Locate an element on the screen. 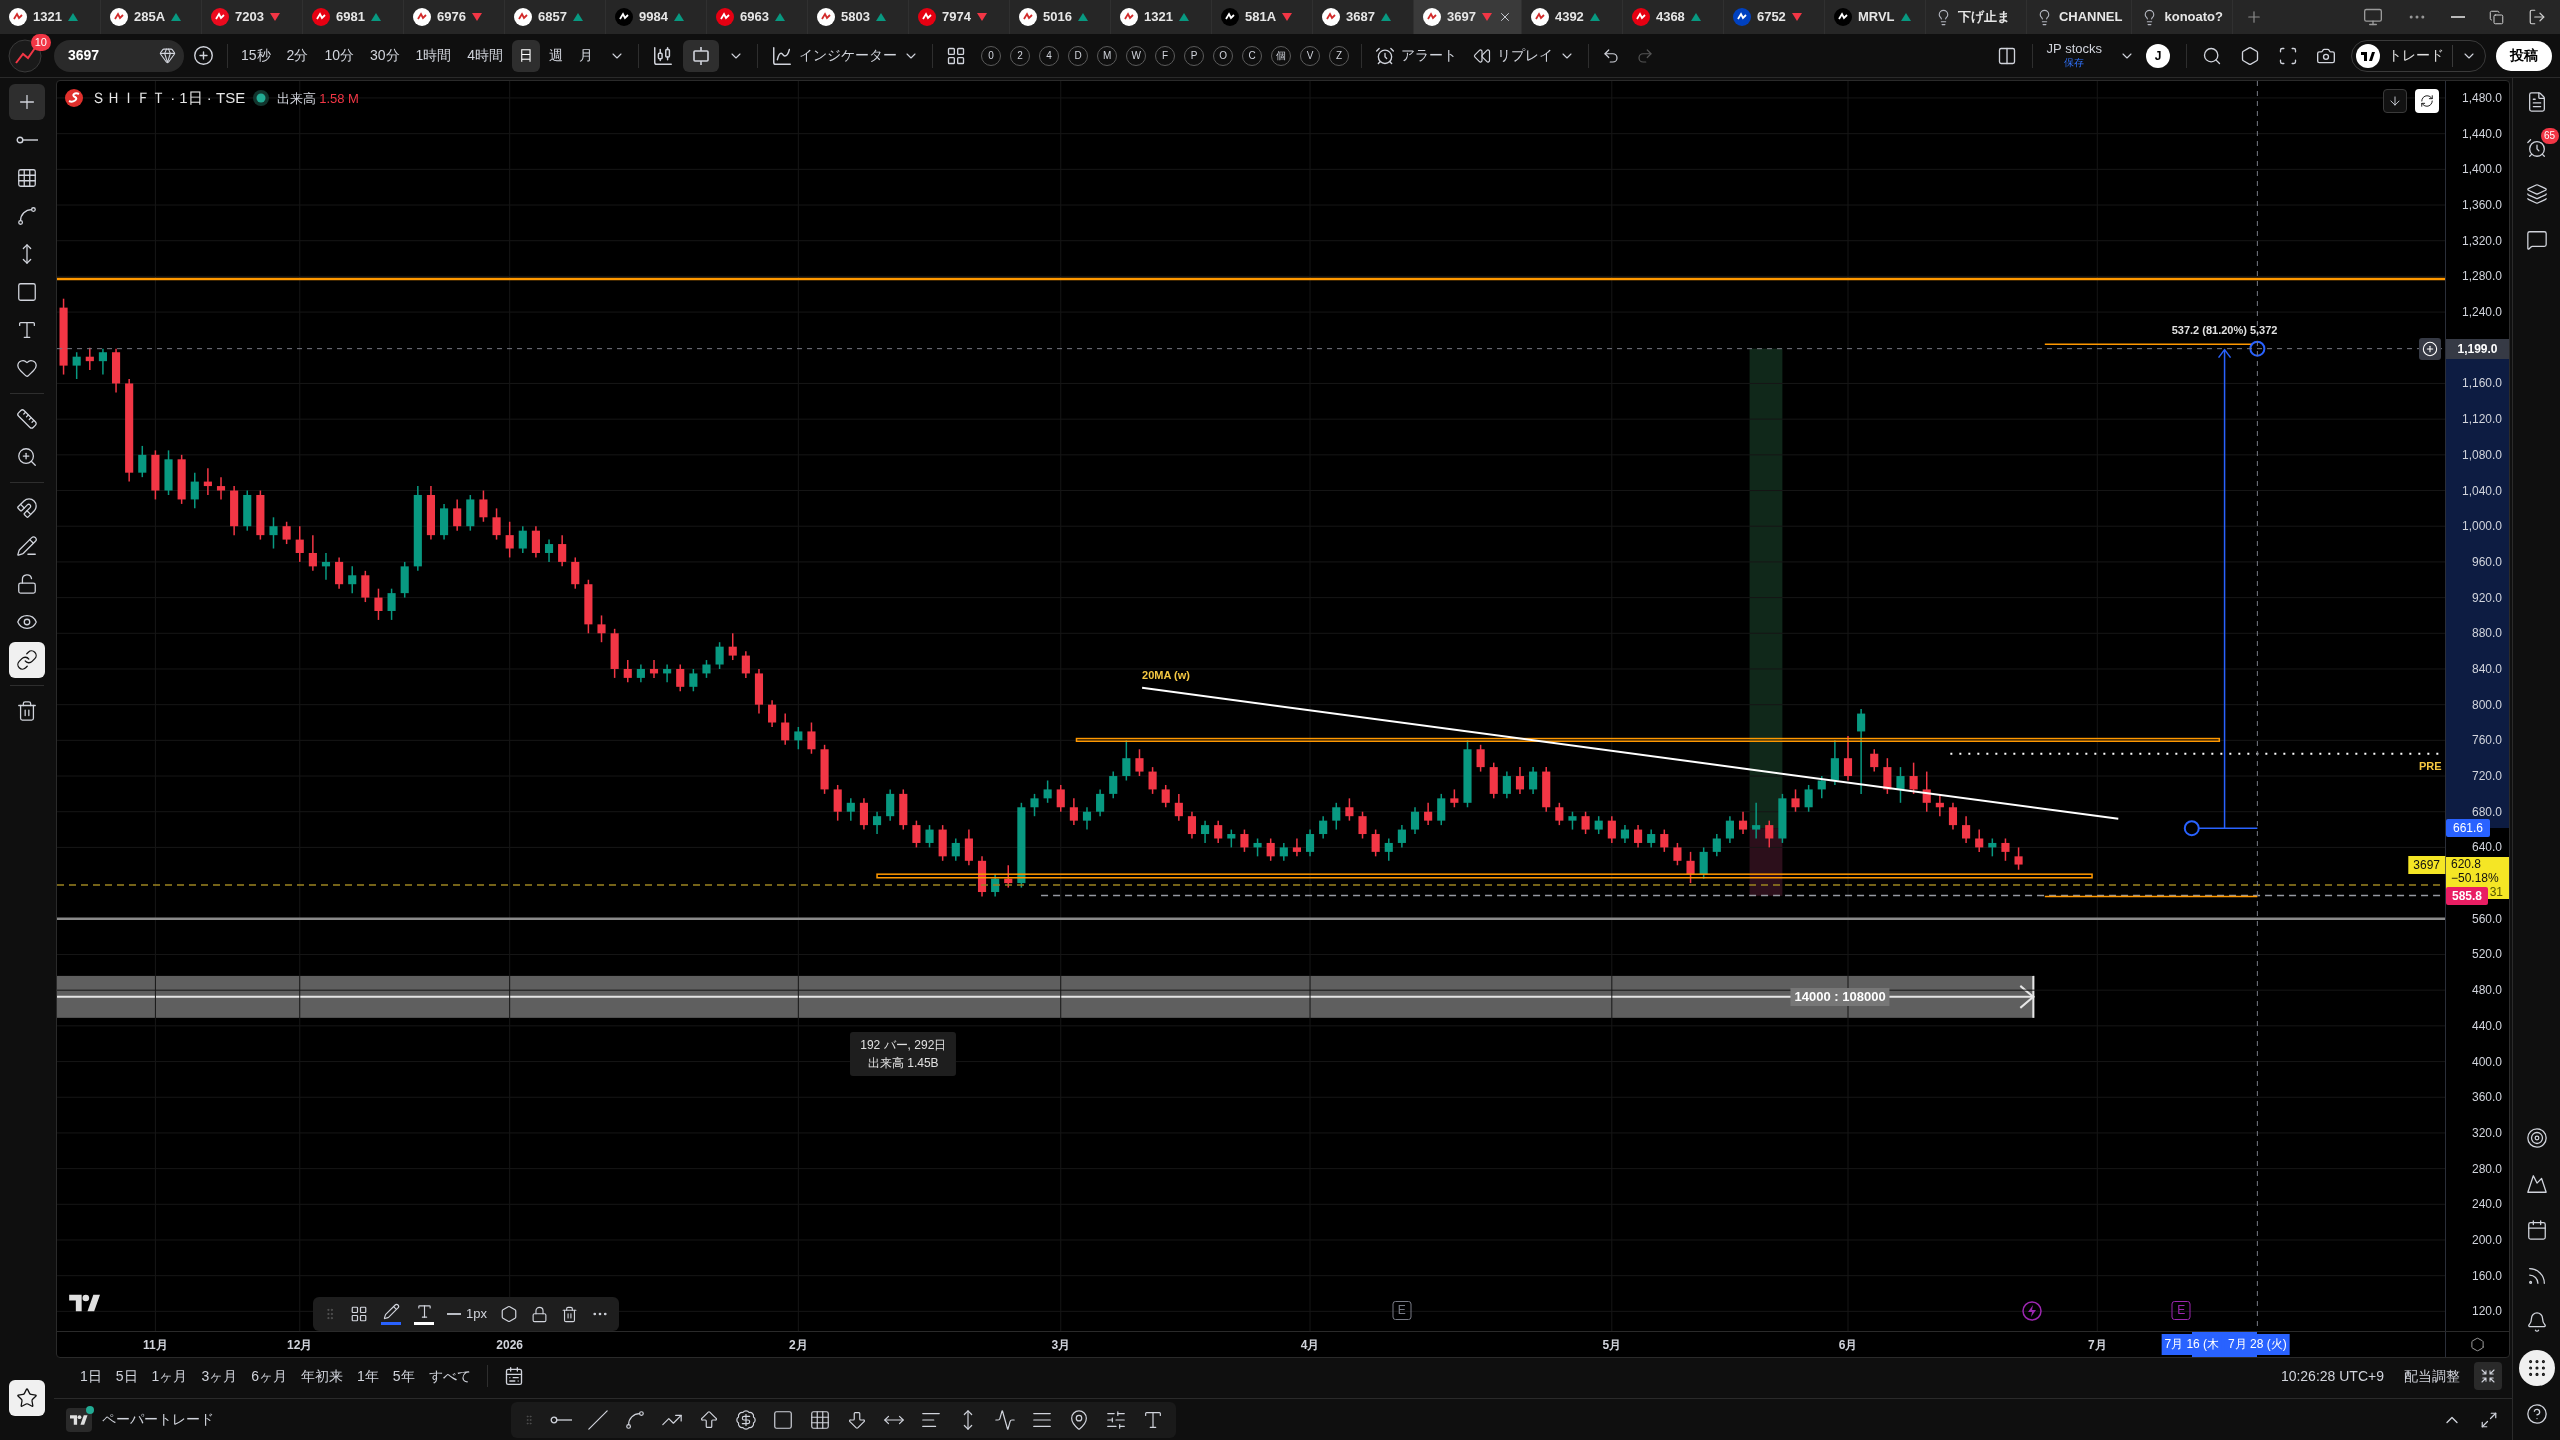 The image size is (2560, 1440). alarm-clock-icon is located at coordinates (1385, 55).